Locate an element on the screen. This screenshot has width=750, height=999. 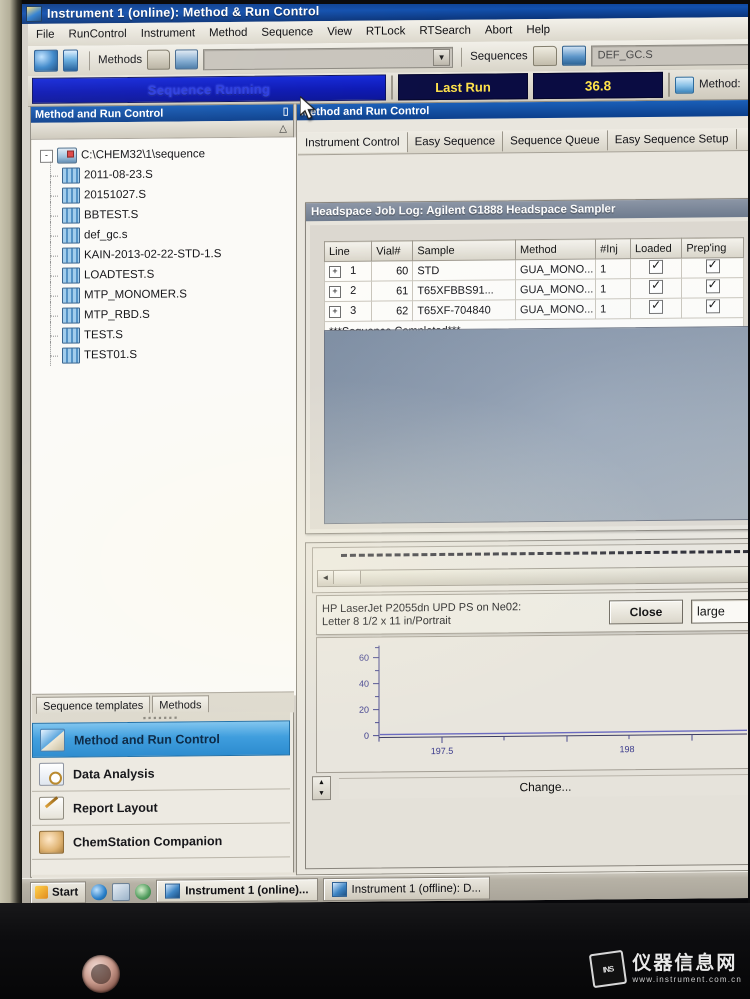
open-method-icon is located at coordinates (159, 59).